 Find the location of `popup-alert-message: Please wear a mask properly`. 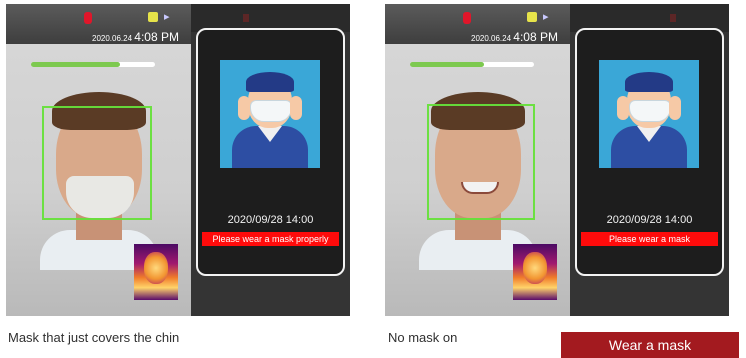

popup-alert-message: Please wear a mask properly is located at coordinates (270, 239).